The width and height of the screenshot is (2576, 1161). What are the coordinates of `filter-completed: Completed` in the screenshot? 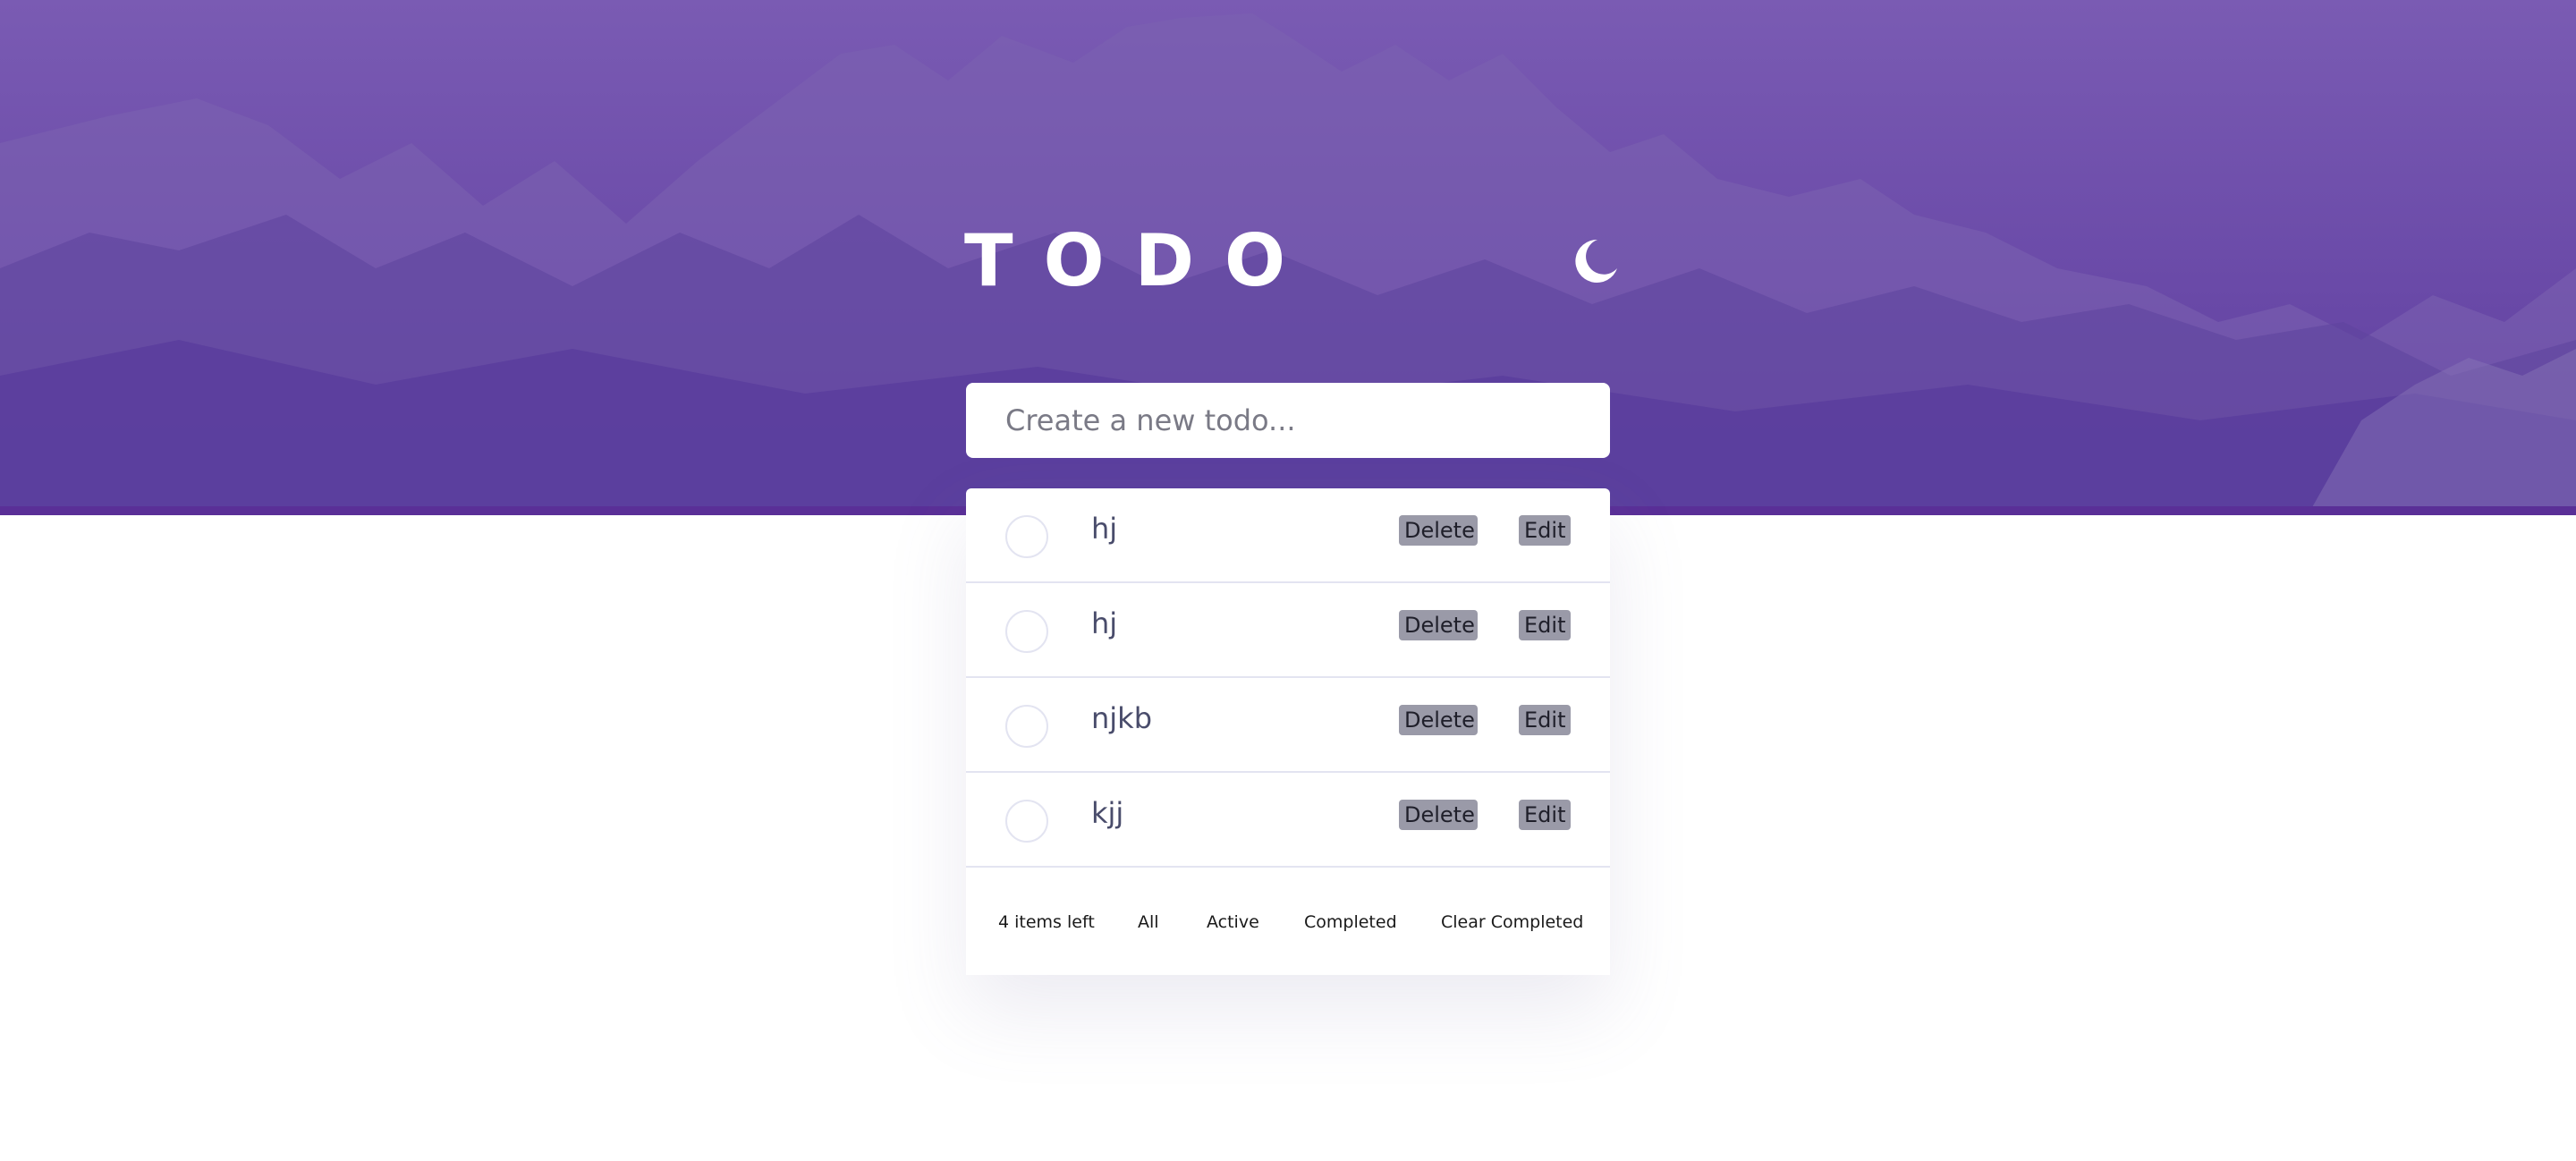 It's located at (1350, 922).